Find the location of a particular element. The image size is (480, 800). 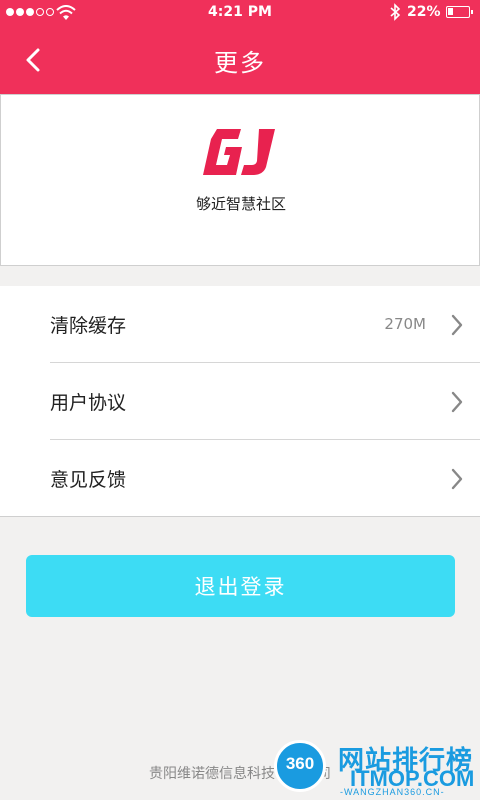

watermark-badge: 360 is located at coordinates (300, 763).